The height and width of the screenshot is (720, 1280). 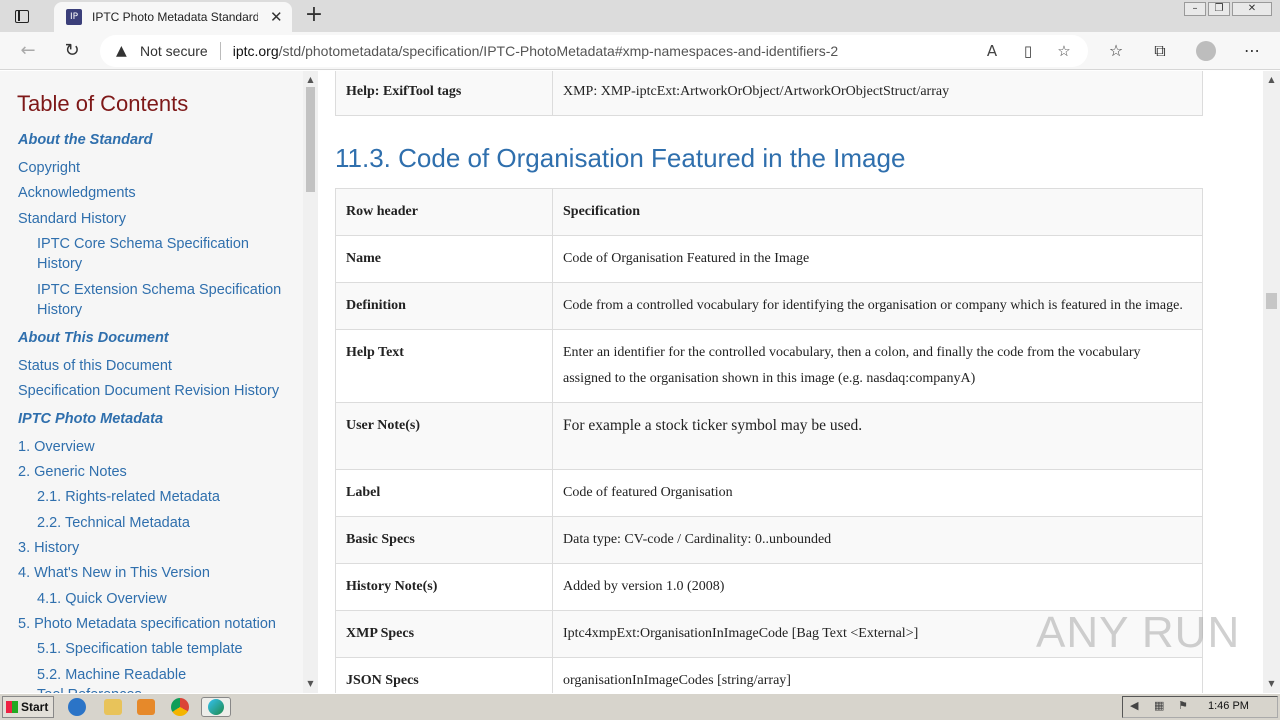 I want to click on start-label: Start, so click(x=35, y=707).